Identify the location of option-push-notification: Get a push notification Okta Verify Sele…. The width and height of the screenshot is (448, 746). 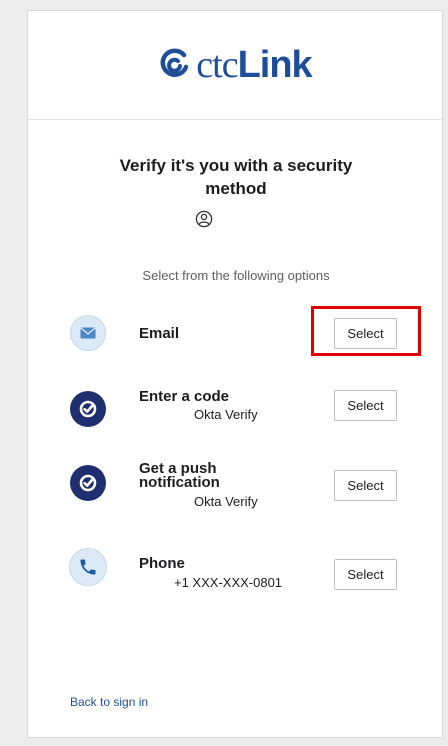
(236, 486).